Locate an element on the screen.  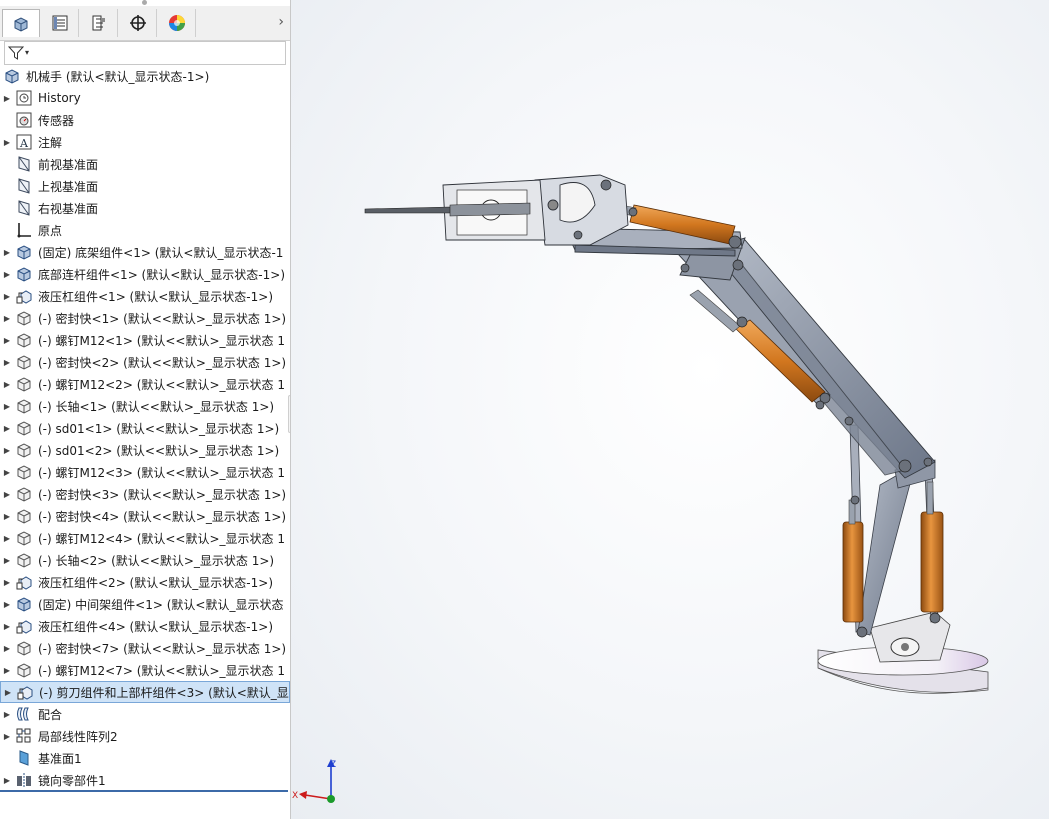
dimxpert-tab is located at coordinates (138, 23).